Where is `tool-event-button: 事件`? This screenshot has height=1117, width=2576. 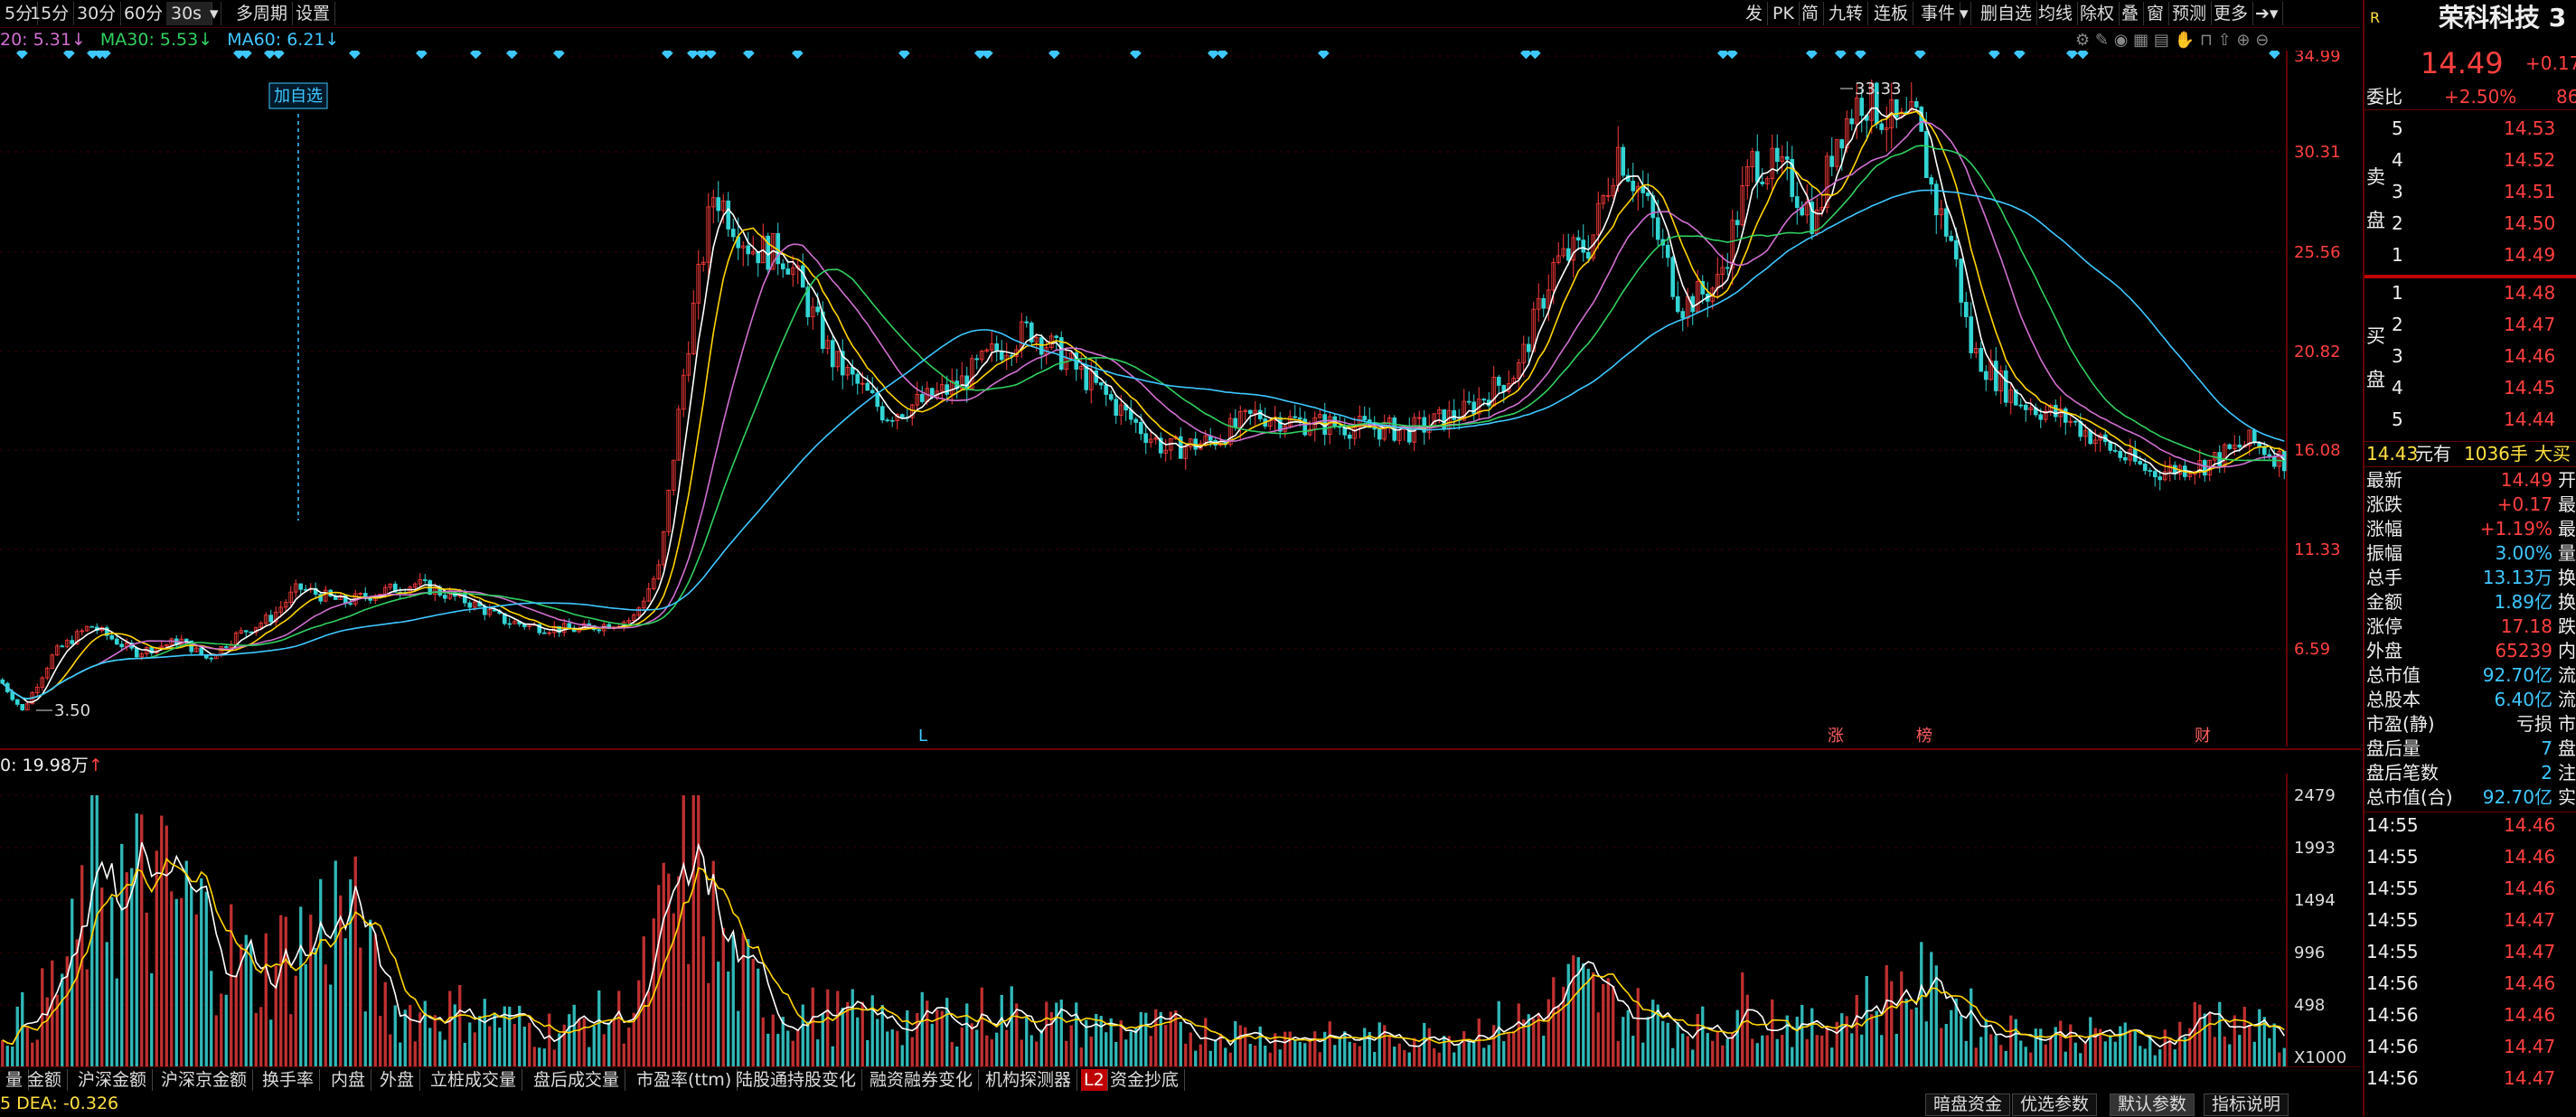
tool-event-button: 事件 is located at coordinates (1938, 13).